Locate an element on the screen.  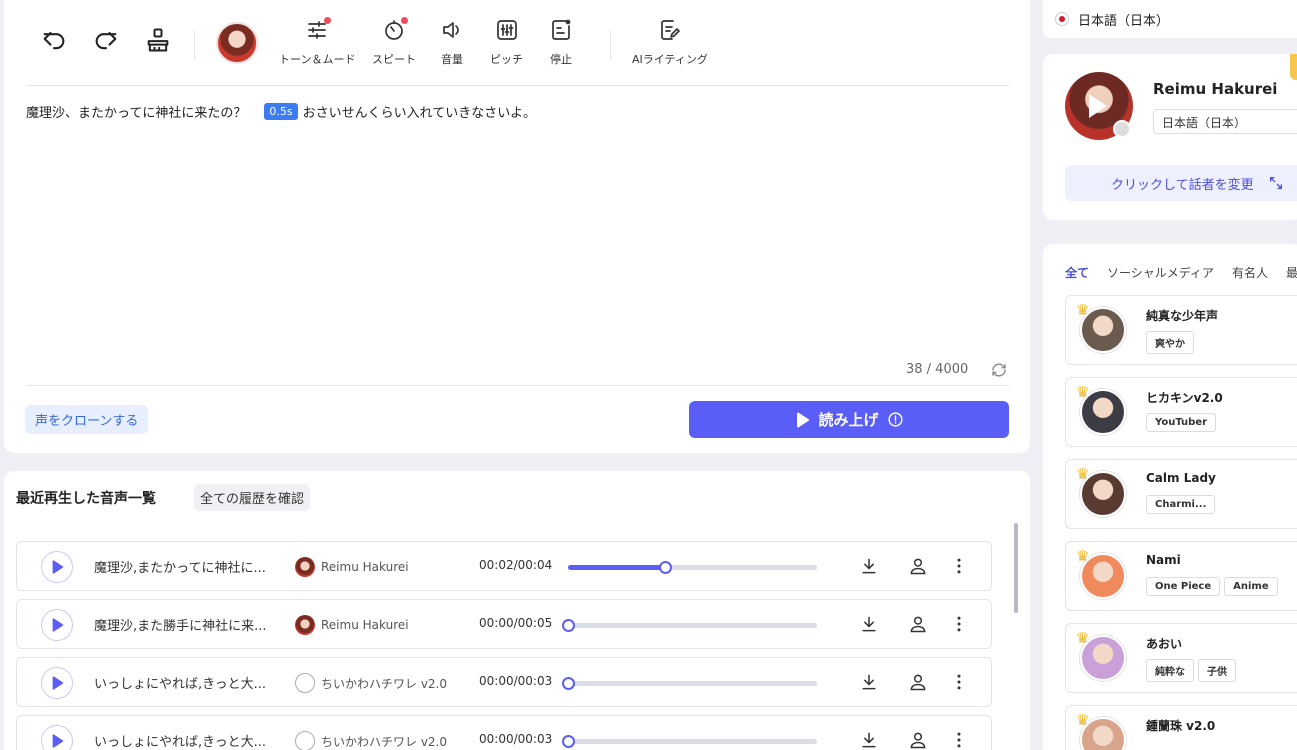
speed-tool: スピート is located at coordinates (394, 42).